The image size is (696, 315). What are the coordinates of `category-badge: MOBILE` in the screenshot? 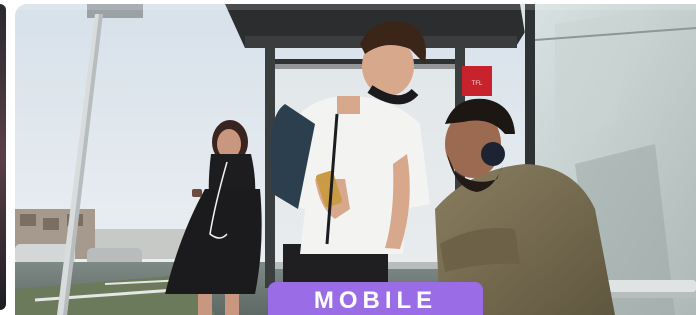 It's located at (375, 298).